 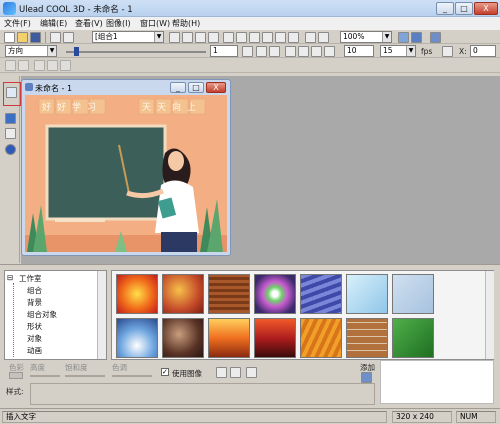 I want to click on close-button: X, so click(x=486, y=8).